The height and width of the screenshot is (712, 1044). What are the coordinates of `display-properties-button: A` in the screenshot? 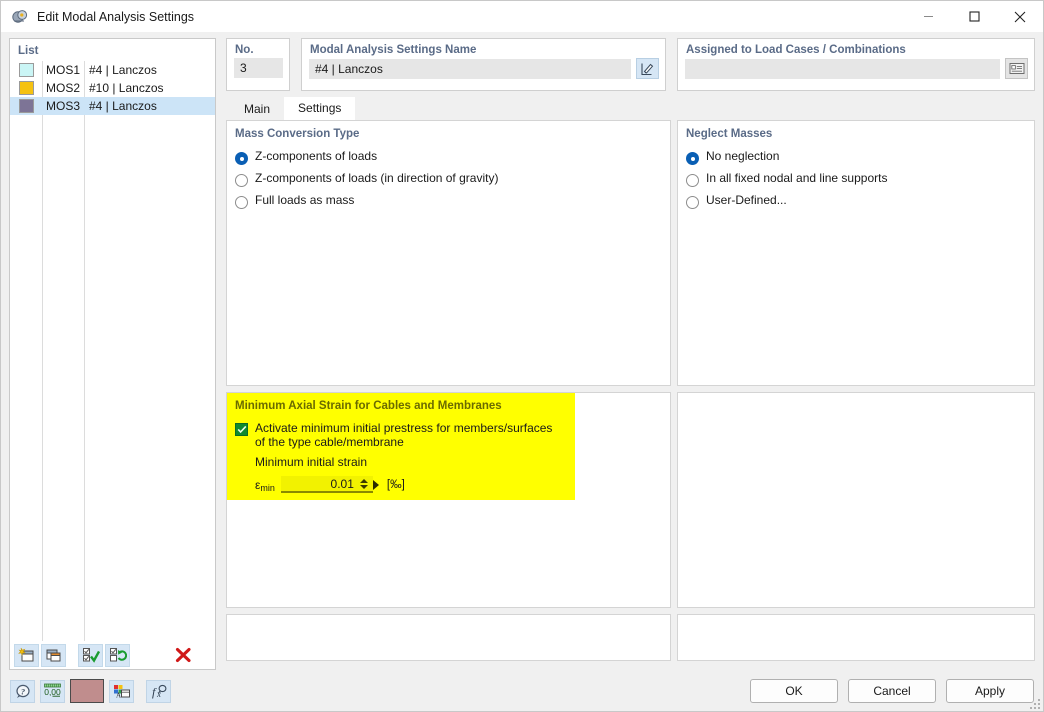 It's located at (121, 691).